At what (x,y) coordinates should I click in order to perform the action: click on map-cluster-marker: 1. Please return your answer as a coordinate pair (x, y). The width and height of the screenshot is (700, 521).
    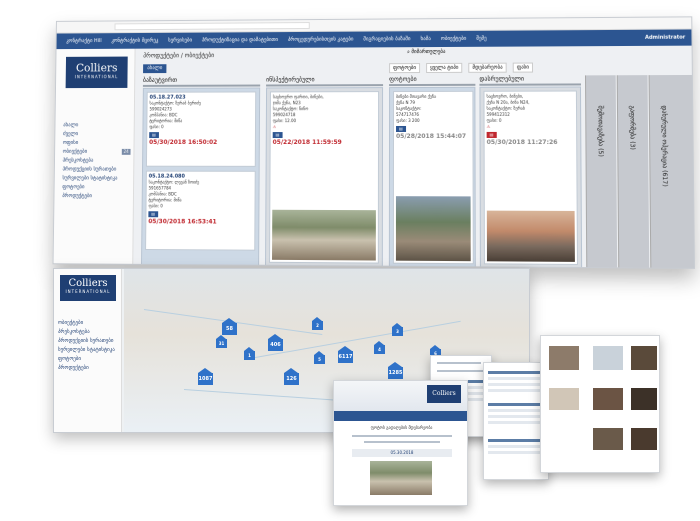
    Looking at the image, I should click on (249, 355).